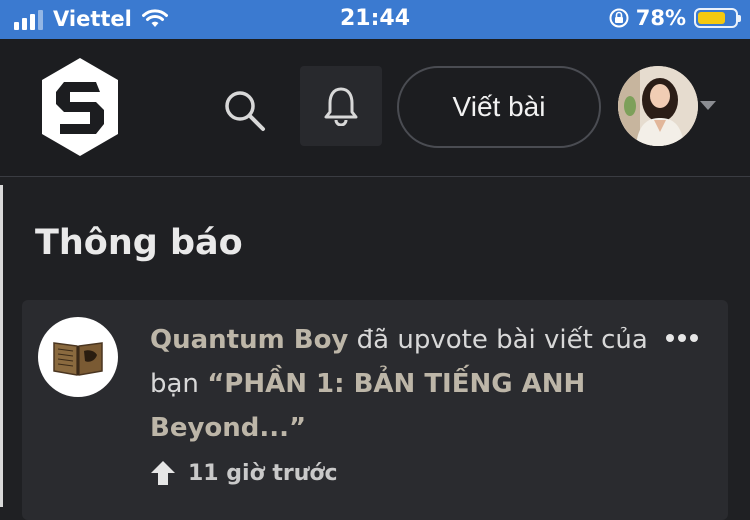 This screenshot has height=520, width=750. I want to click on write-post-button: Viết bài, so click(499, 107).